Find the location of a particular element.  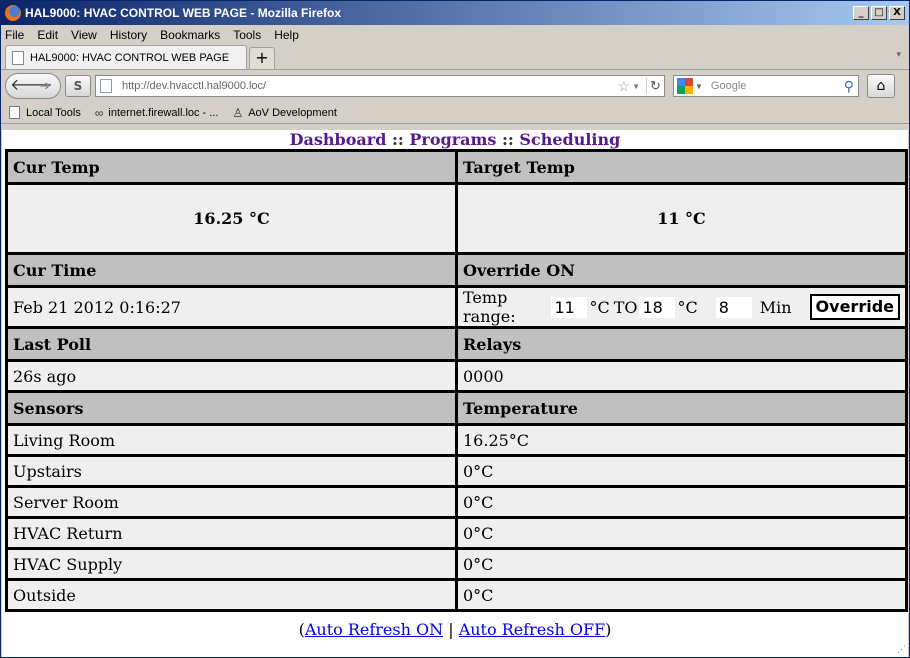

url-text: http://dev.hvacctl.hal9000.loc/ is located at coordinates (370, 86).